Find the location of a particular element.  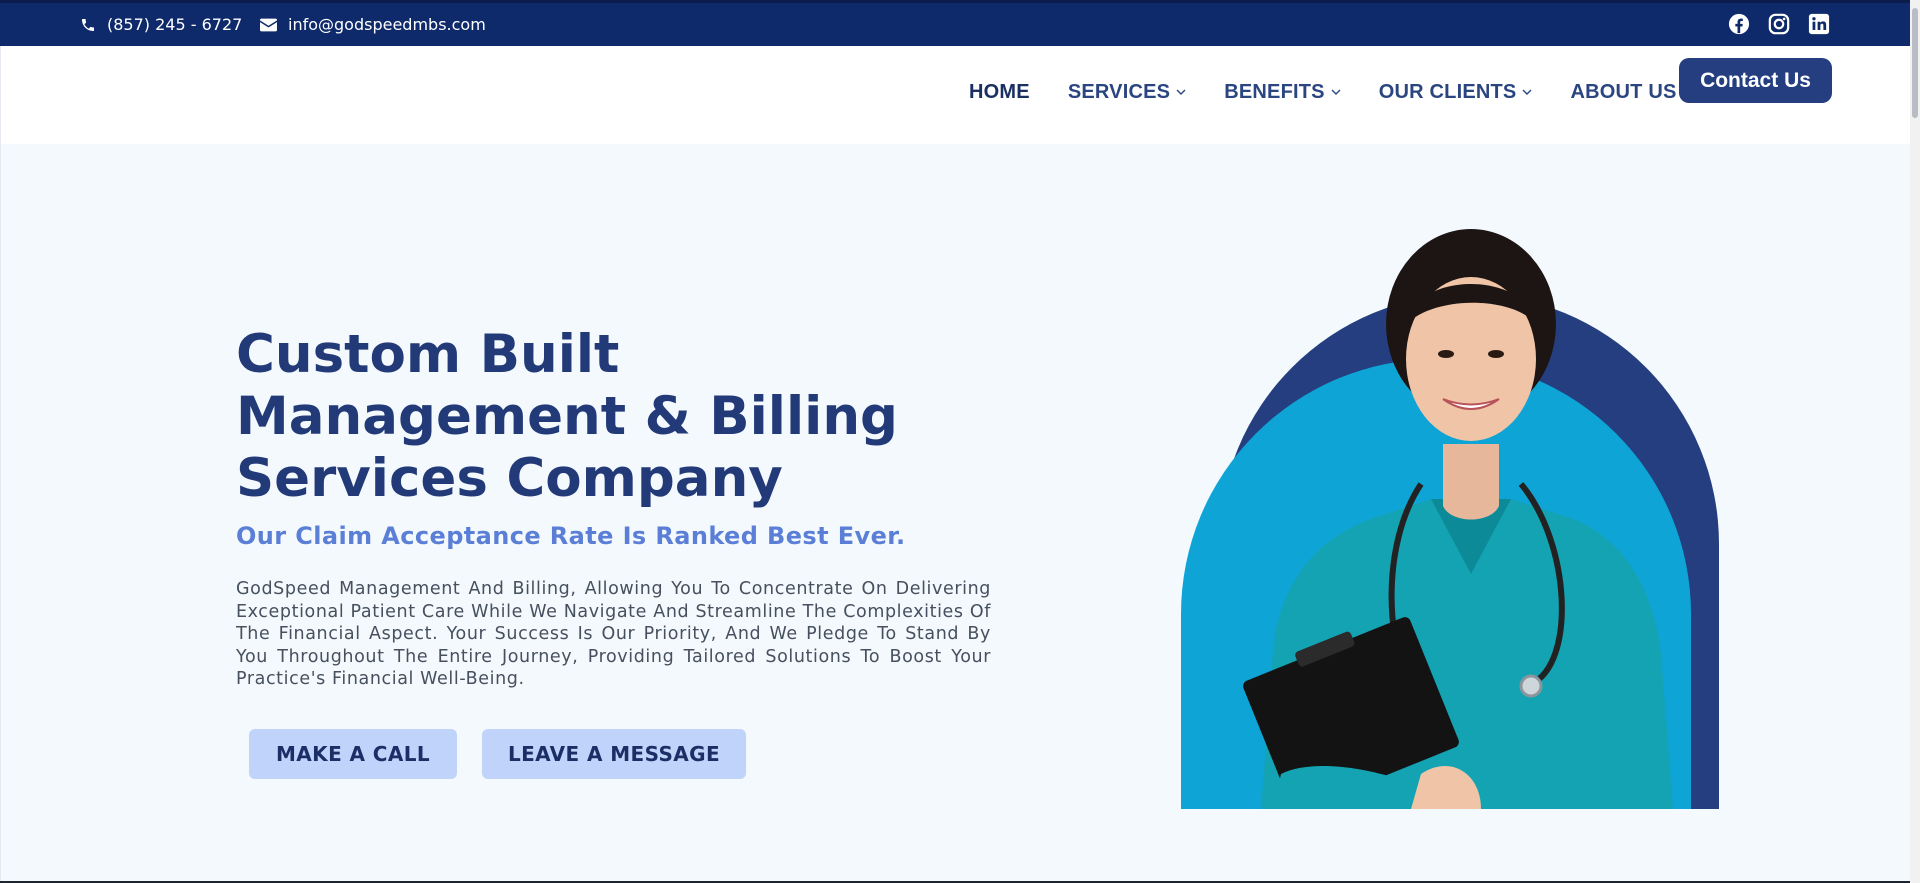

leave-a-message-button: LEAVE A MESSAGE is located at coordinates (614, 754).